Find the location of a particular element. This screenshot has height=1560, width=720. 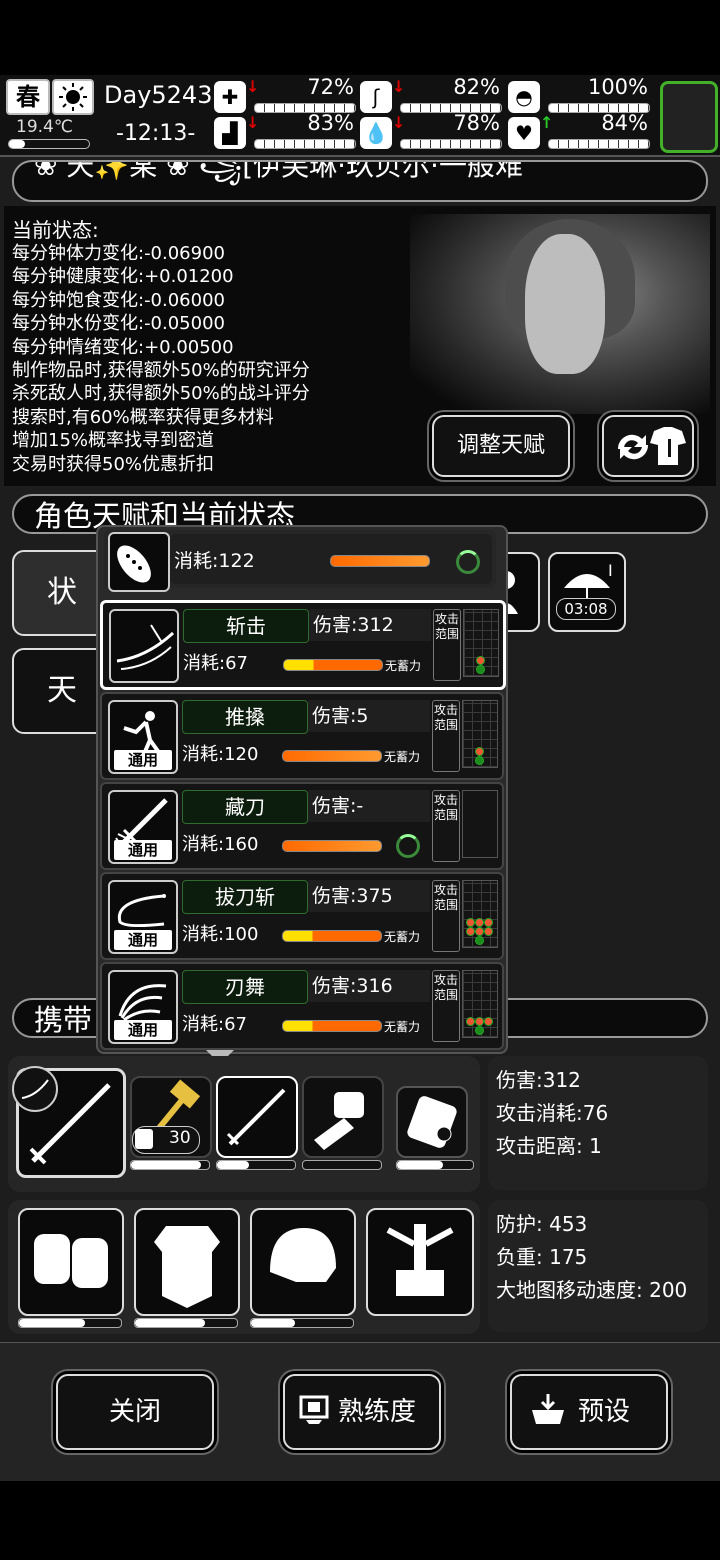

change-outfit-button is located at coordinates (648, 446).